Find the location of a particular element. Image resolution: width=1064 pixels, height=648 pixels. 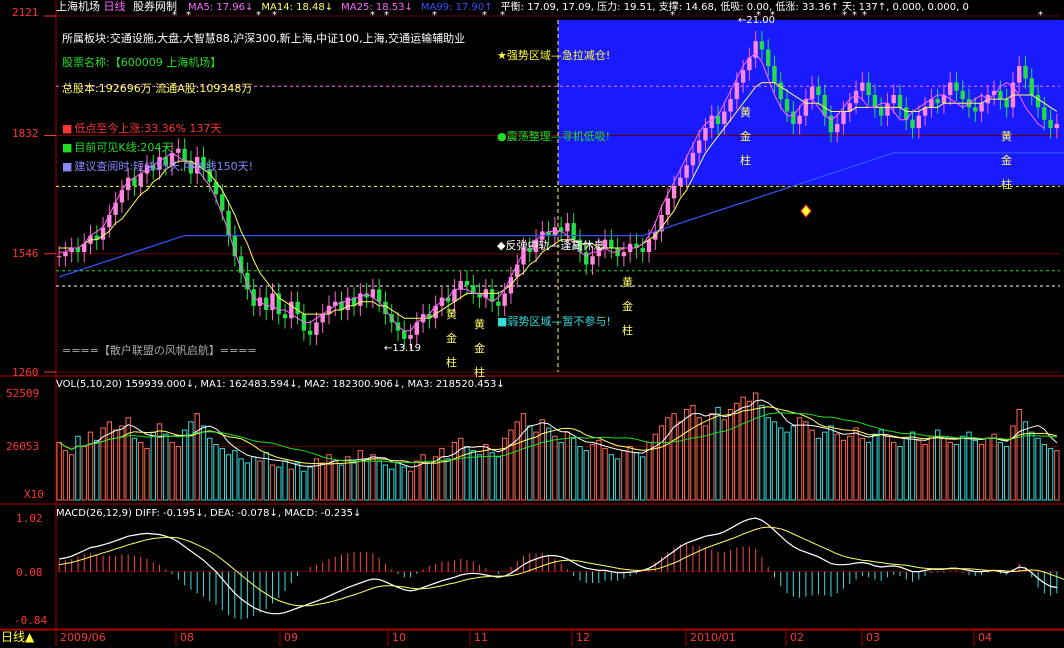

date-tick-label: 10 is located at coordinates (399, 637).